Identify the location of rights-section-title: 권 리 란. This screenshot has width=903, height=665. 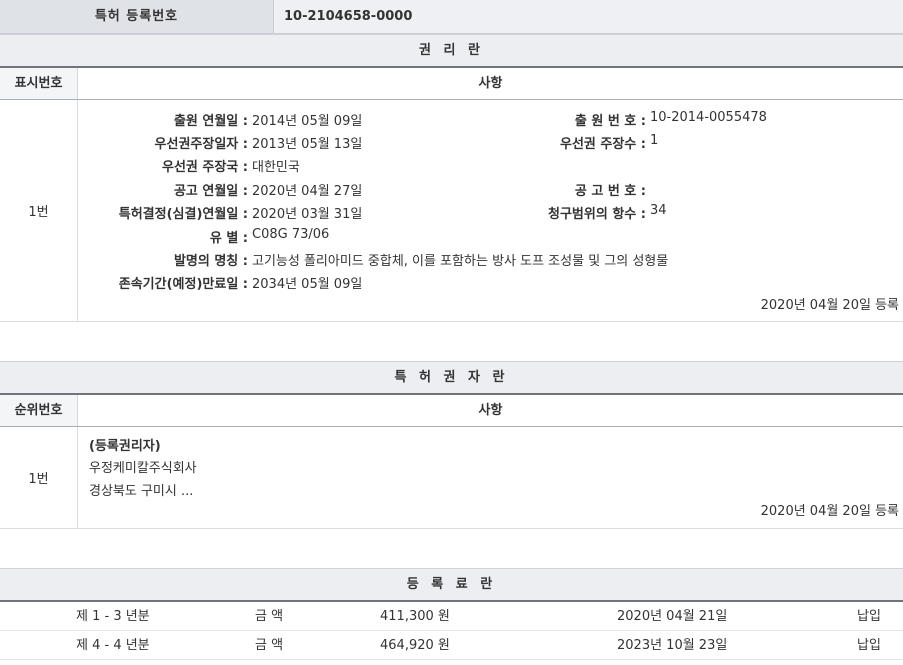
(451, 51).